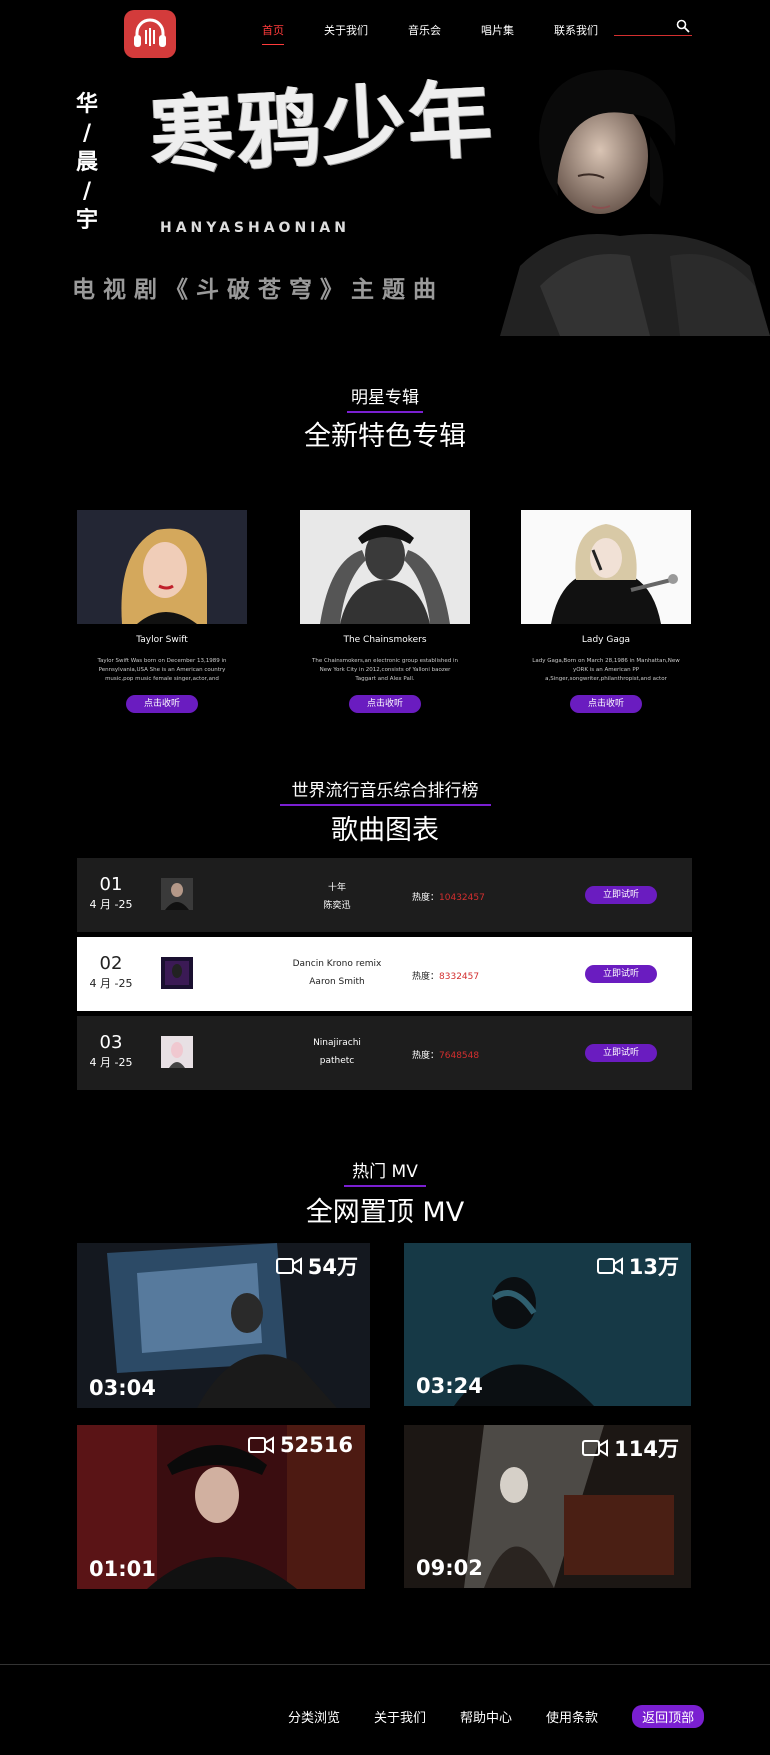 This screenshot has height=1755, width=770. What do you see at coordinates (547, 1324) in the screenshot?
I see `mv-card: 13万 03:24` at bounding box center [547, 1324].